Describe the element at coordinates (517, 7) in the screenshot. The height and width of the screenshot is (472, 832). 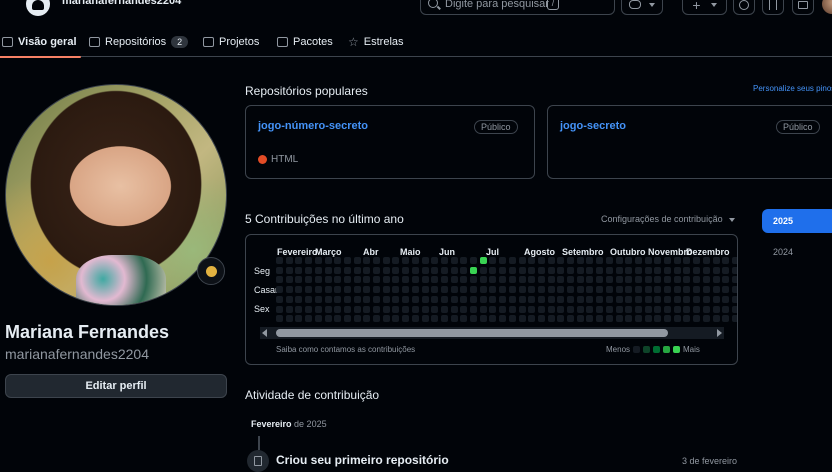
I see `search-input: Digite para pesquisar /` at that location.